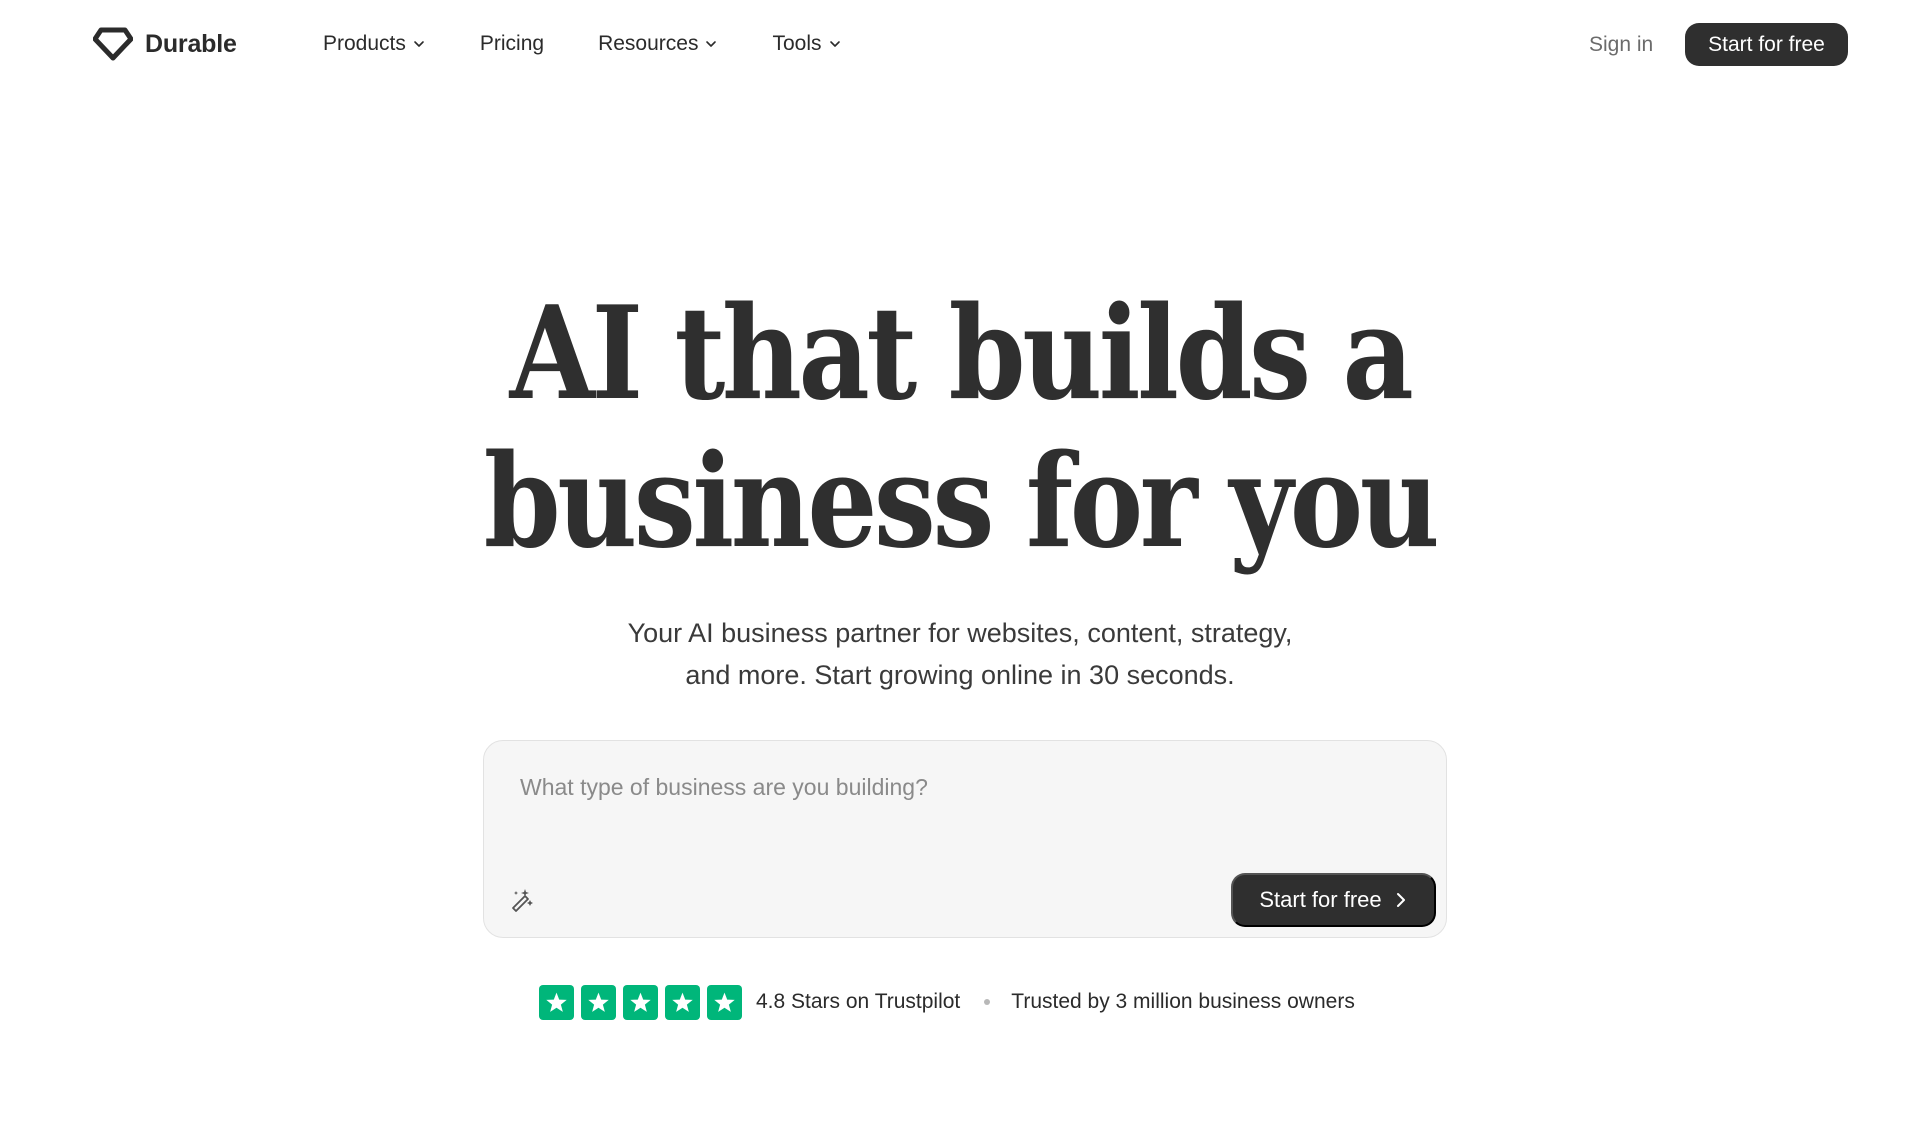 The width and height of the screenshot is (1920, 1148). Describe the element at coordinates (960, 787) in the screenshot. I see `business-type-input` at that location.